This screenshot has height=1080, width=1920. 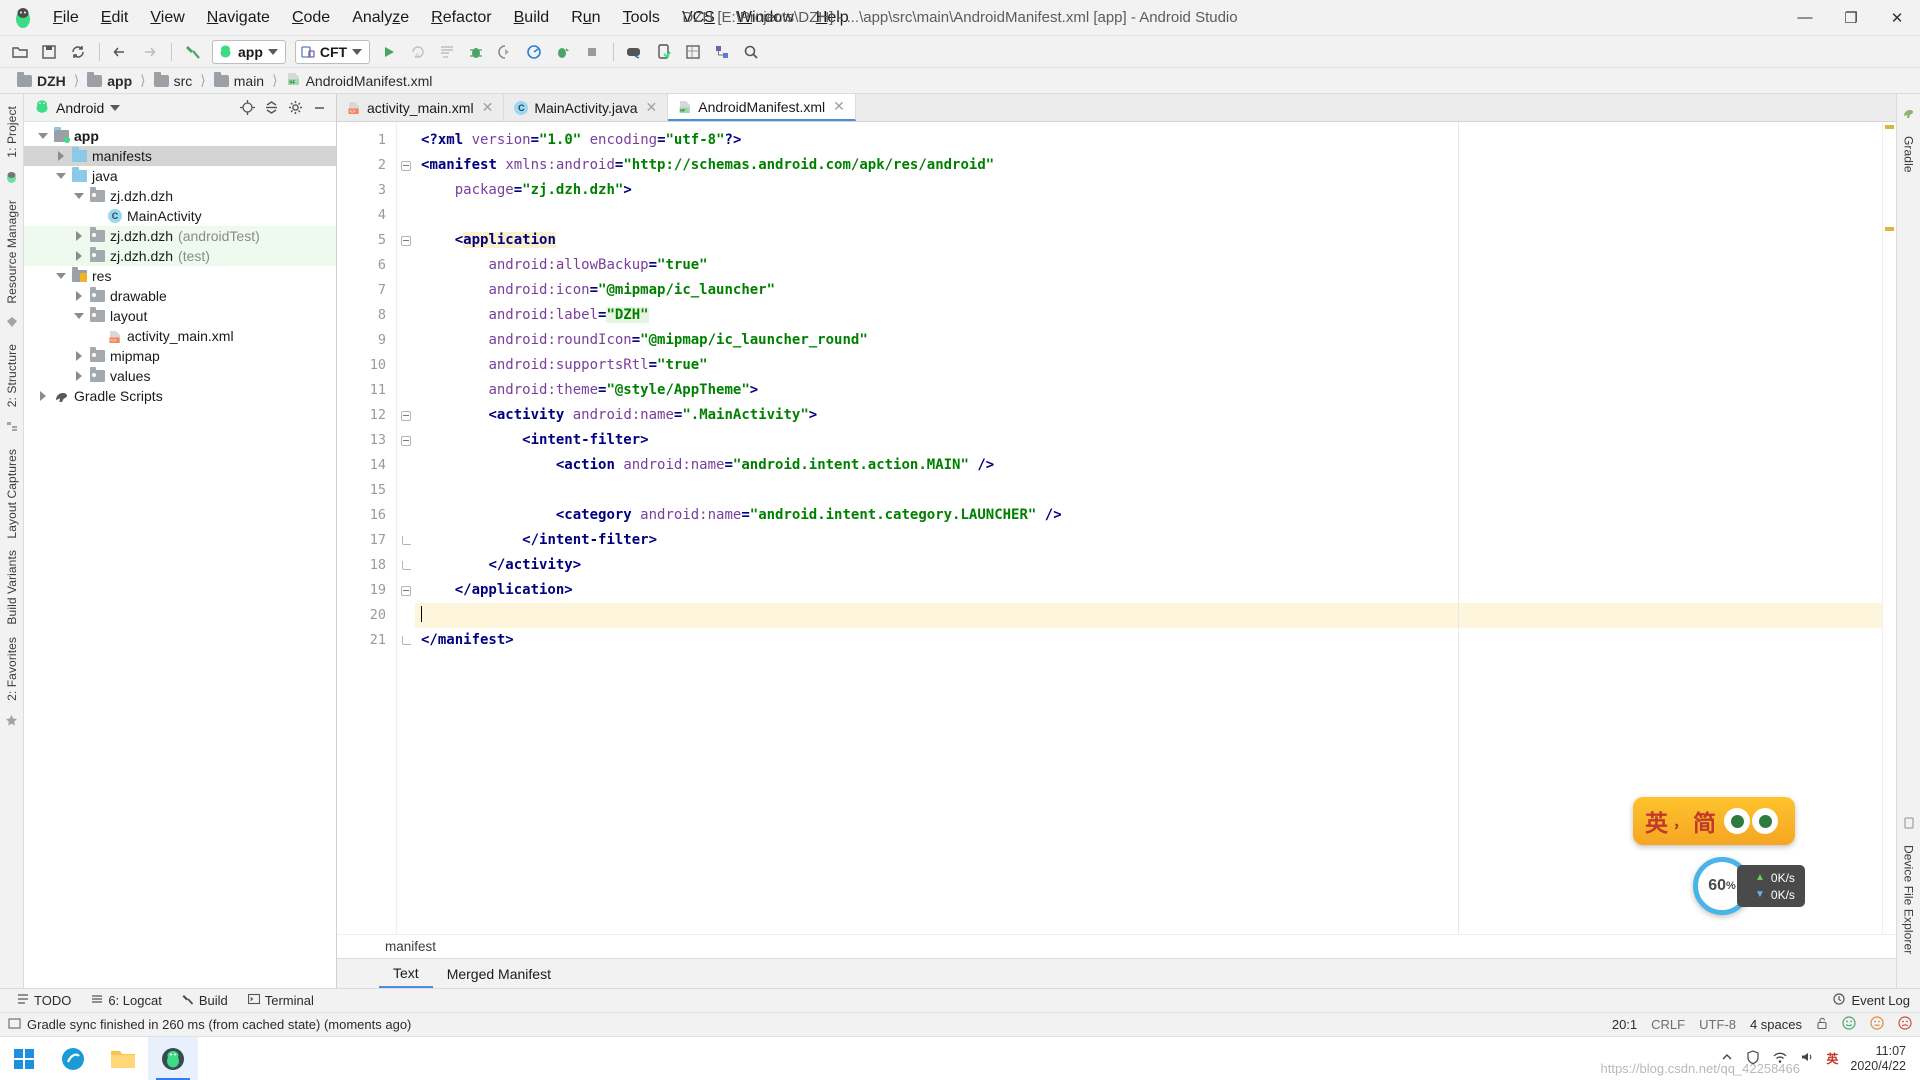 I want to click on search-icon, so click(x=751, y=52).